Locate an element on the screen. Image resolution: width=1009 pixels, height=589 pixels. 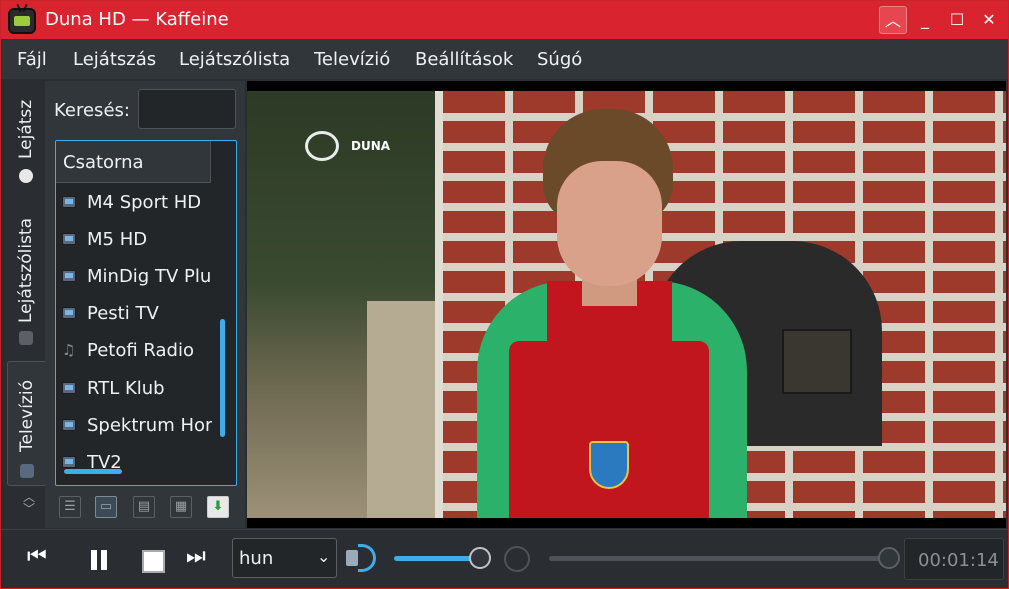
tab-playlist: Lejátszólista is located at coordinates (26, 272).